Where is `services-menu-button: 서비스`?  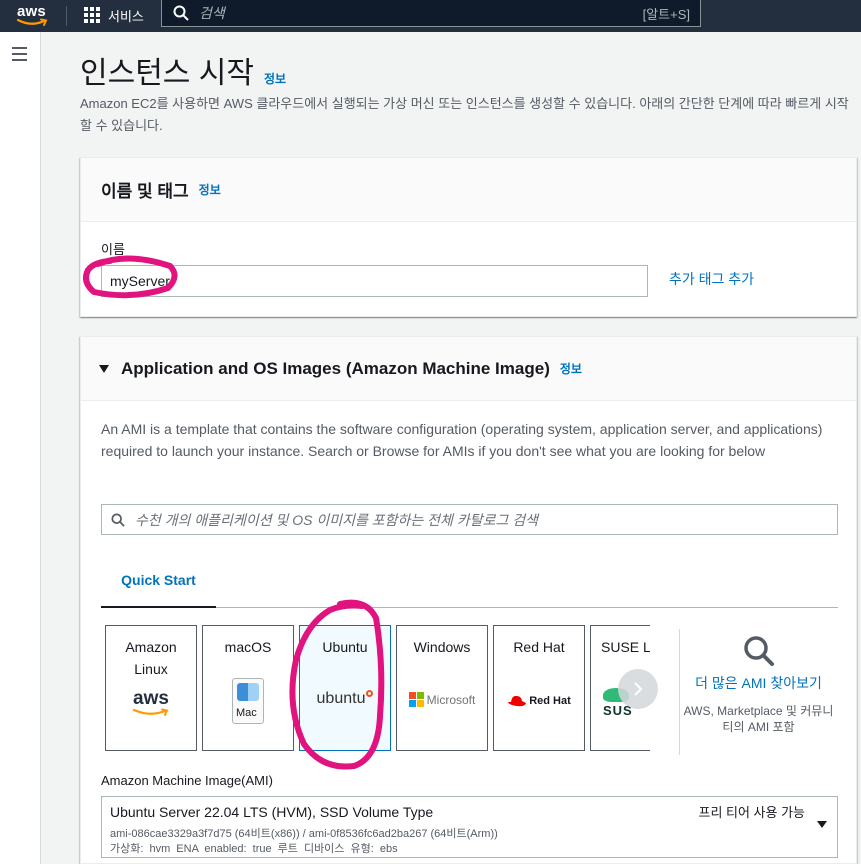
services-menu-button: 서비스 is located at coordinates (114, 15).